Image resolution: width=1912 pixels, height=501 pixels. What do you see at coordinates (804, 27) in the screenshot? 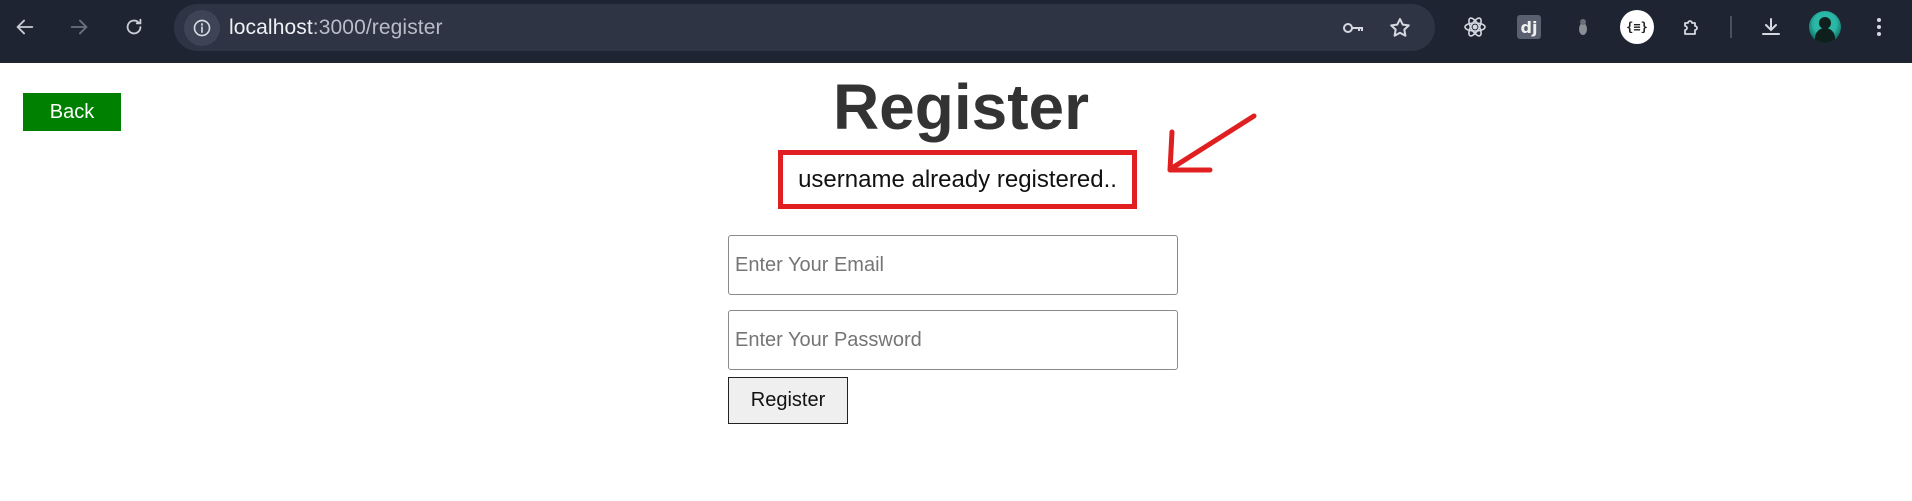
I see `address-bar: localhost:3000/register` at bounding box center [804, 27].